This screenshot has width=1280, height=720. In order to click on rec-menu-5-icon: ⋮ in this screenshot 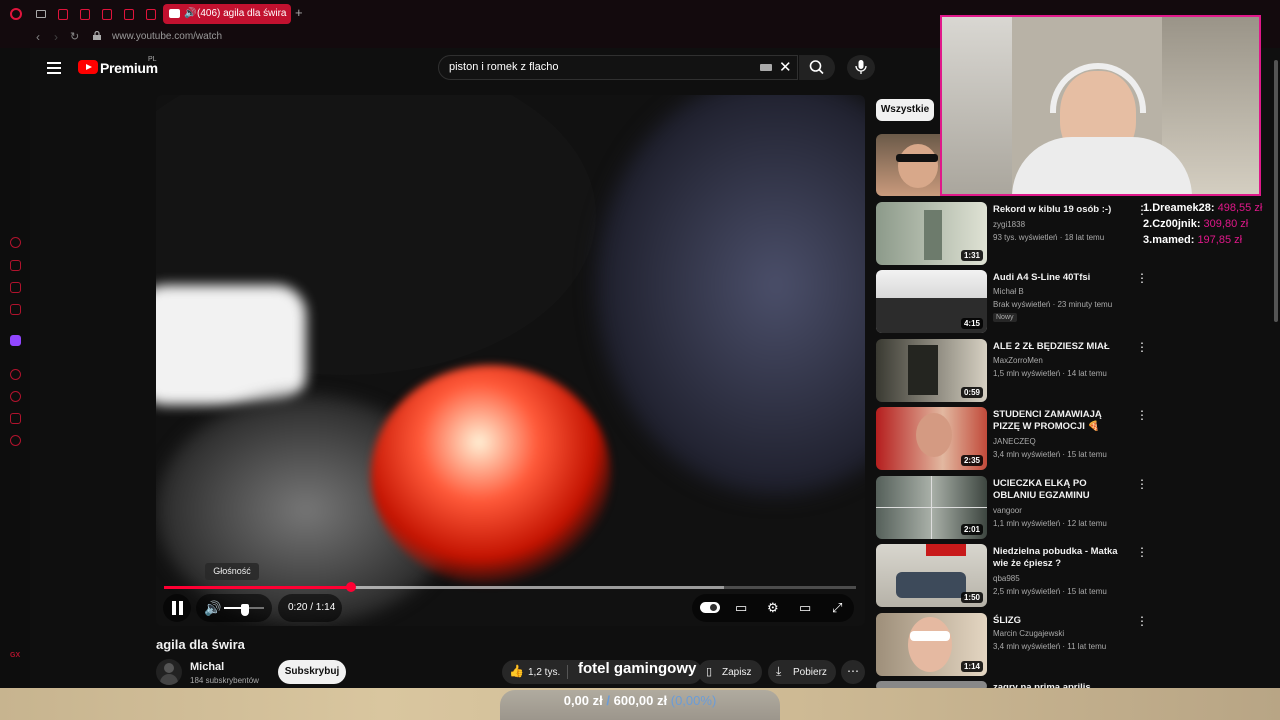, I will do `click(1142, 484)`.